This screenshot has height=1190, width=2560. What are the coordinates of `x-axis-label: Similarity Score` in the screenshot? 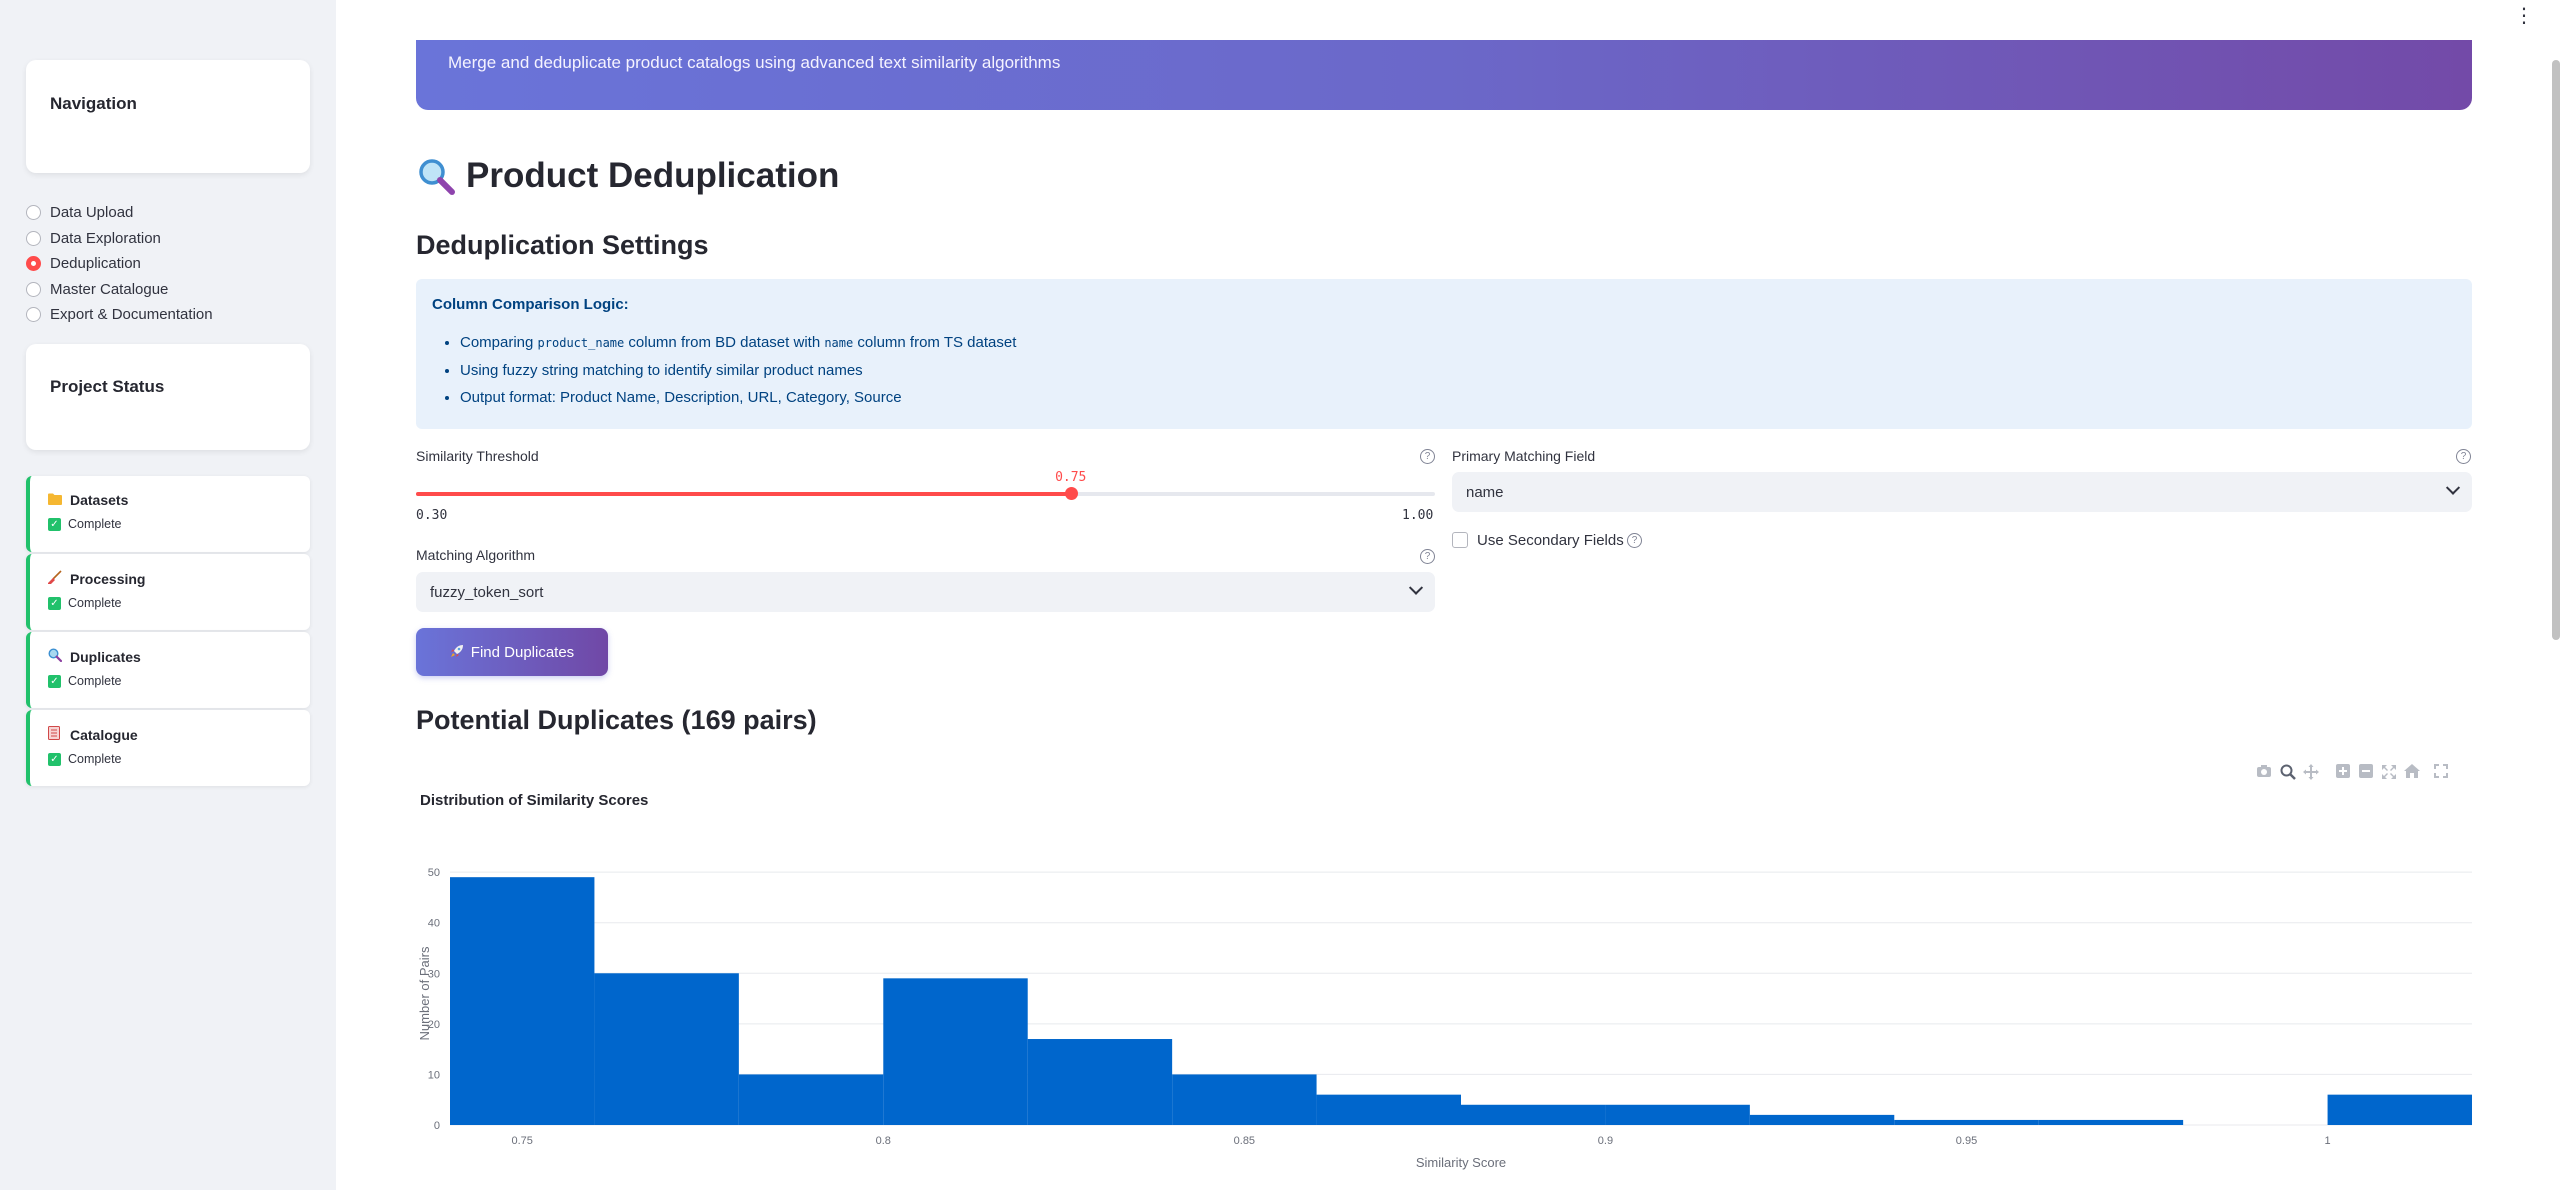 It's located at (1461, 1162).